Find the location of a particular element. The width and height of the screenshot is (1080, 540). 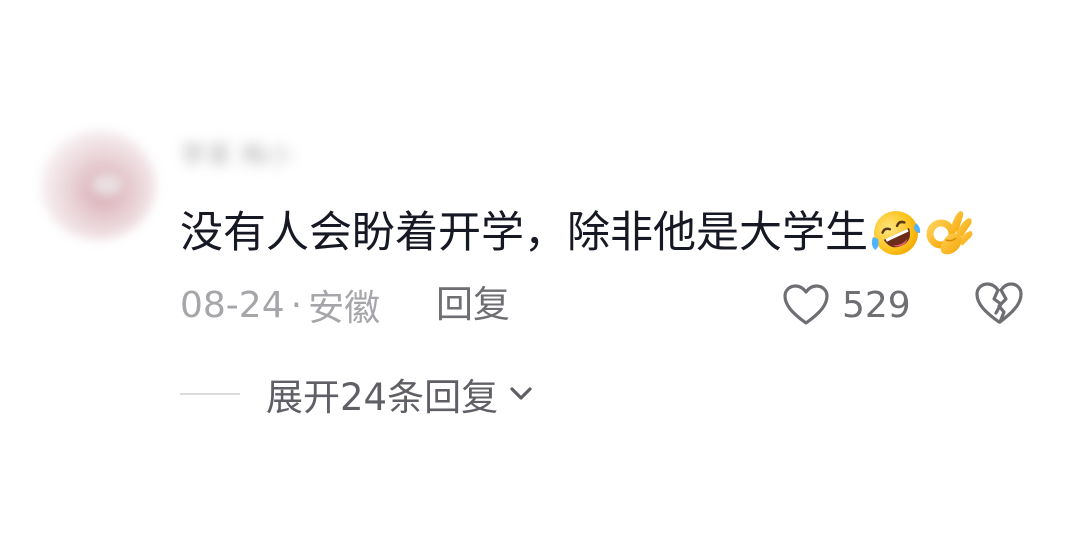

heart-outline-icon is located at coordinates (806, 304).